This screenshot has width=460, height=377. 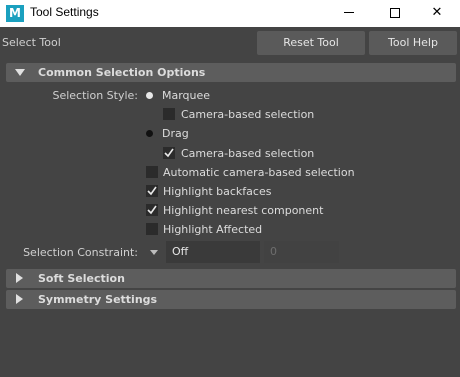 I want to click on section-title: Soft Selection, so click(x=81, y=278).